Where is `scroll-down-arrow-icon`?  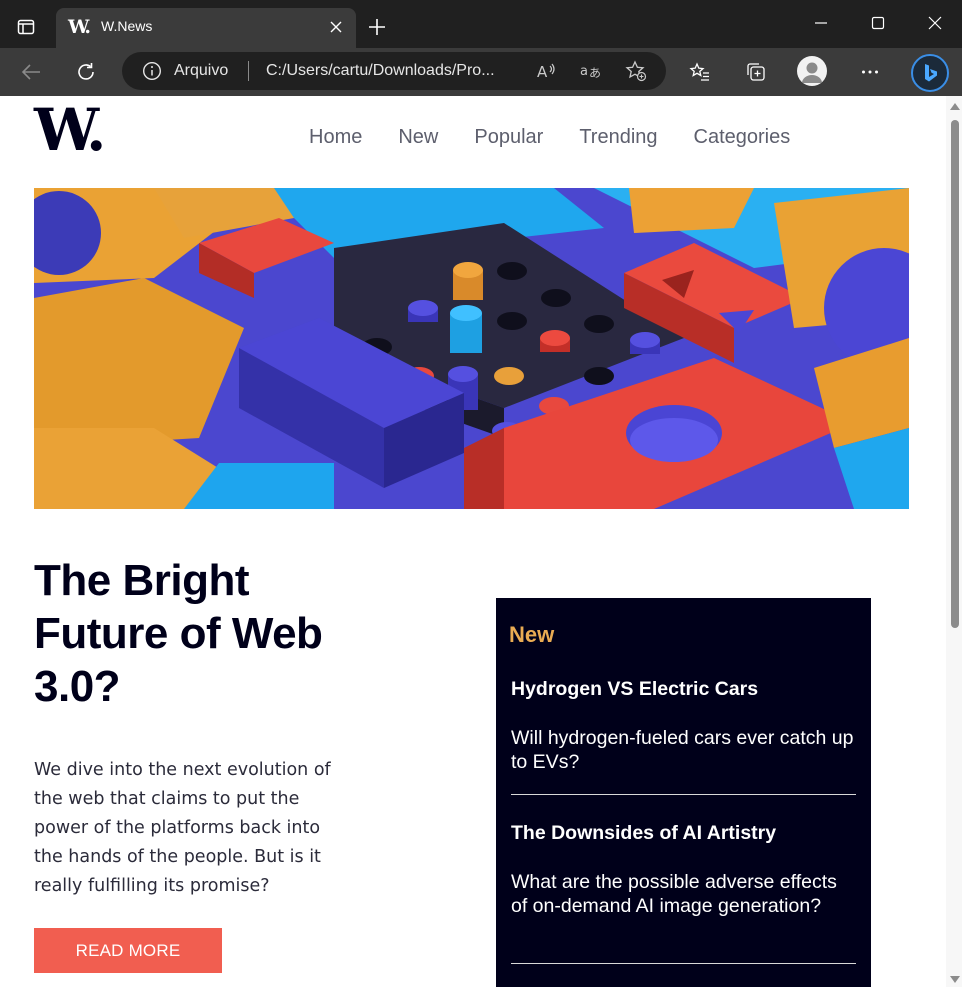 scroll-down-arrow-icon is located at coordinates (955, 979).